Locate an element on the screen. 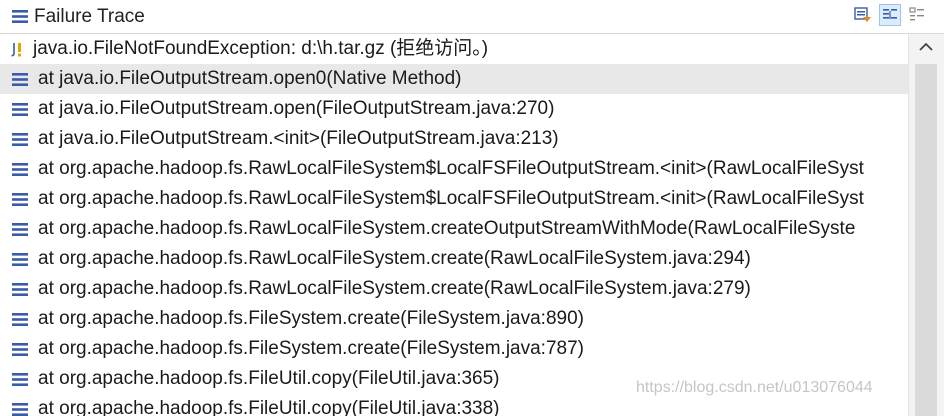 The image size is (944, 416). compare-result-button is located at coordinates (863, 15).